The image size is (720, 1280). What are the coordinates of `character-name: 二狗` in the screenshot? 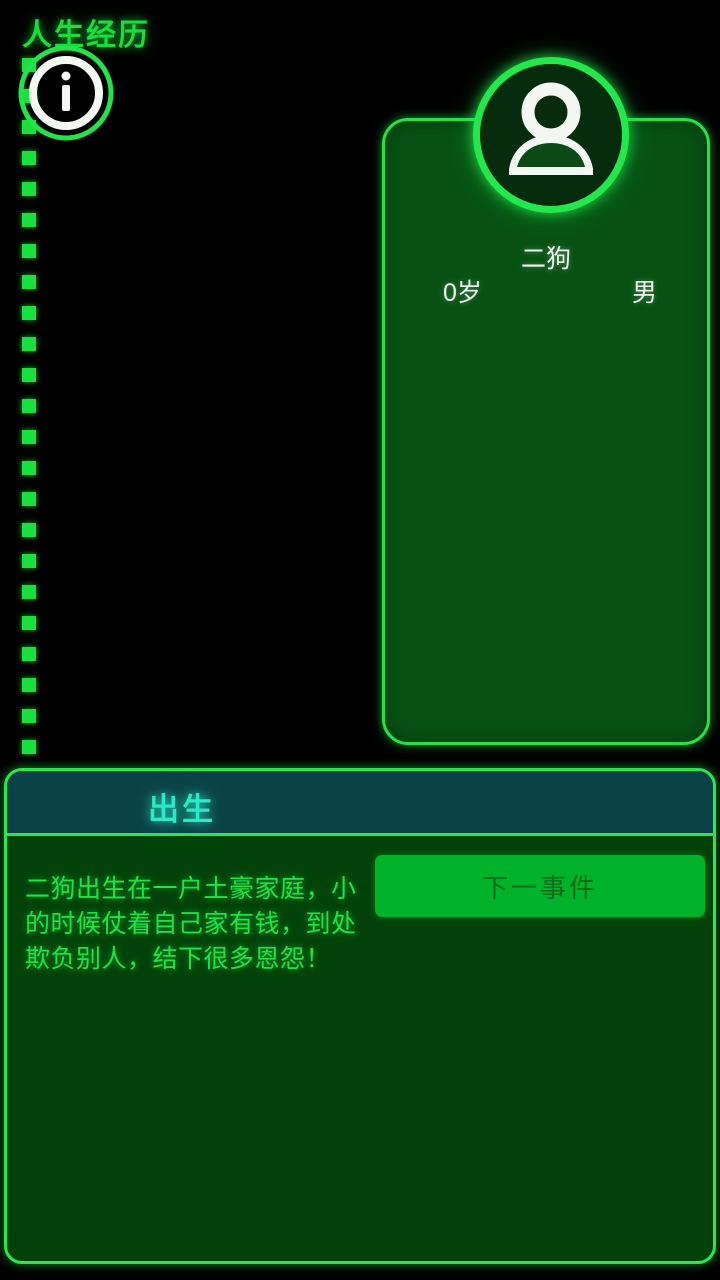 It's located at (545, 259).